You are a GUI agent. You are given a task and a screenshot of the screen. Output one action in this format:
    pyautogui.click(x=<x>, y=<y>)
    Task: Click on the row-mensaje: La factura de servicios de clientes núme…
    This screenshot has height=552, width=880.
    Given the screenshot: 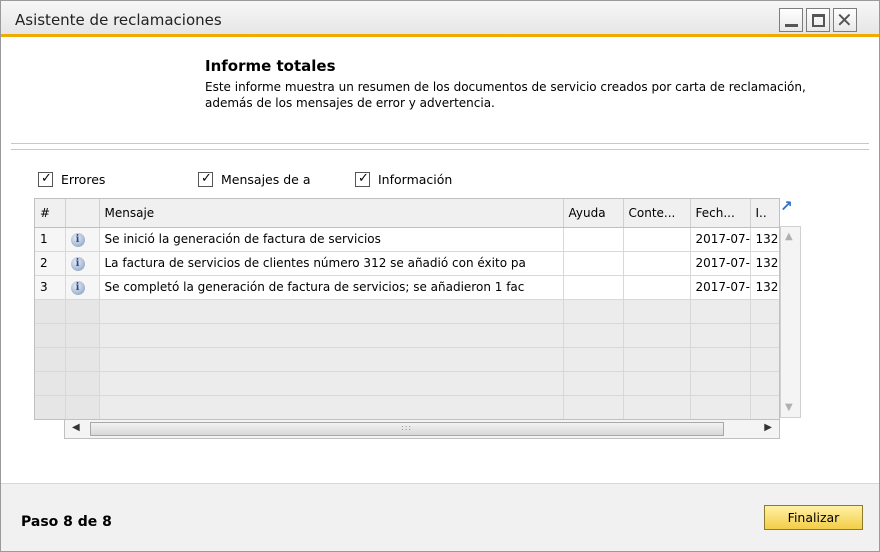 What is the action you would take?
    pyautogui.click(x=331, y=263)
    